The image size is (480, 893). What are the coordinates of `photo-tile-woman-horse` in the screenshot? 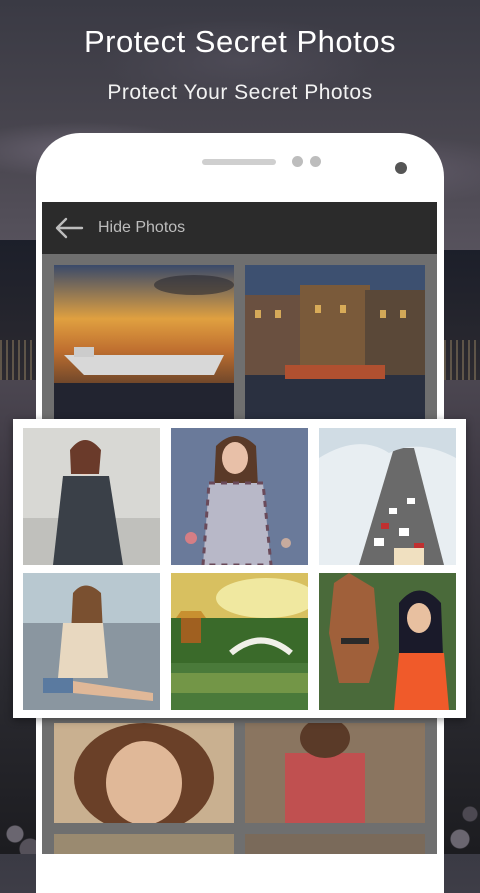 It's located at (387, 641).